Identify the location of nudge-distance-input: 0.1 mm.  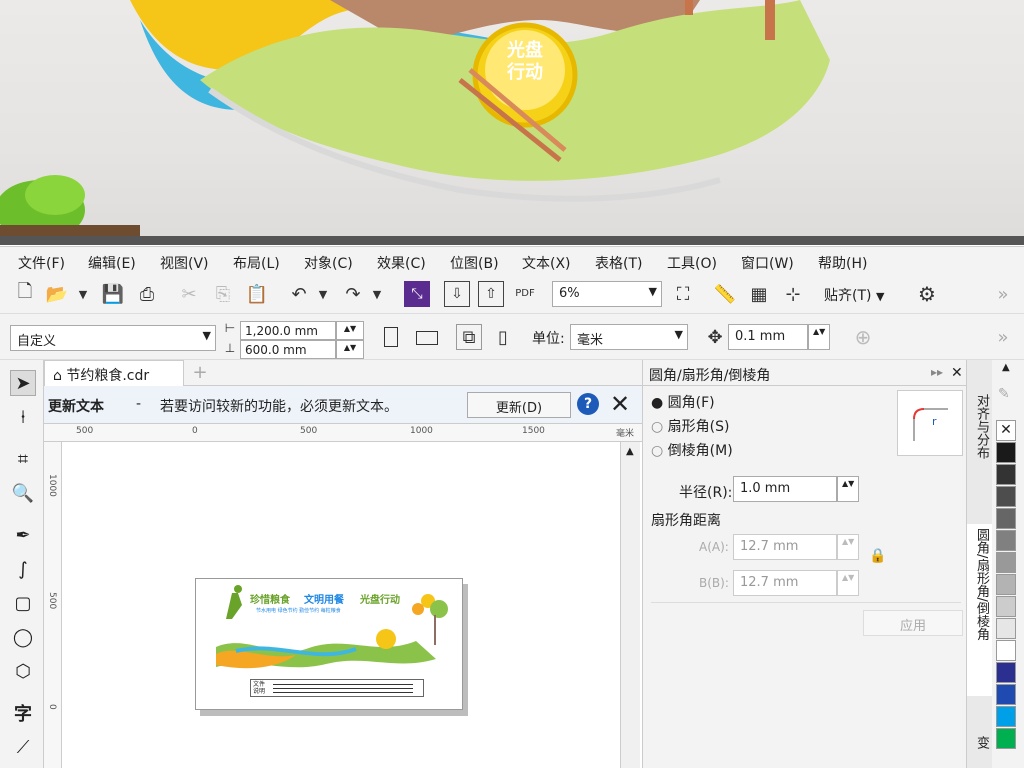
(768, 337).